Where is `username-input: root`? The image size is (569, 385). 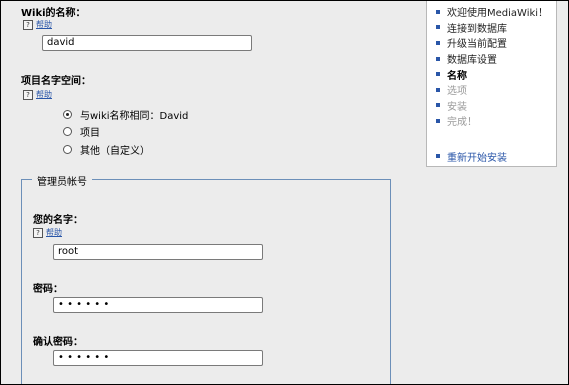
username-input: root is located at coordinates (158, 252).